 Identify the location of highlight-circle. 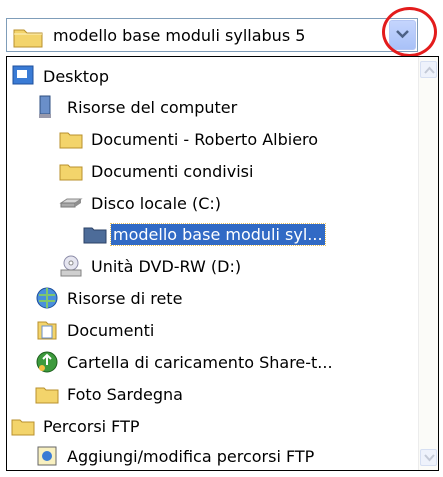
(409, 32).